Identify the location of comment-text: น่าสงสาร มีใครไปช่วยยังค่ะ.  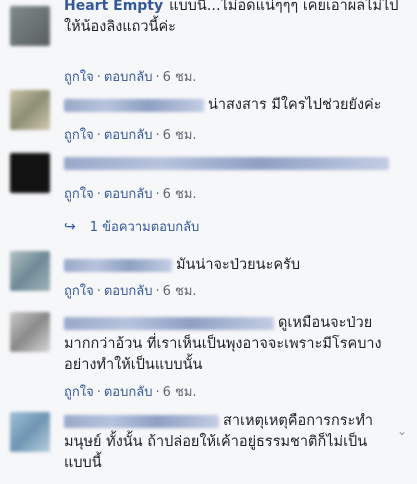
(295, 105).